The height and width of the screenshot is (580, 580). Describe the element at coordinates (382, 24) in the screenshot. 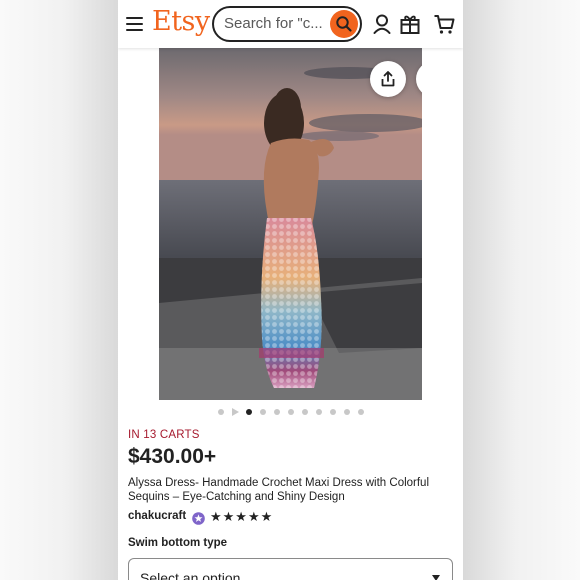

I see `account-icon` at that location.